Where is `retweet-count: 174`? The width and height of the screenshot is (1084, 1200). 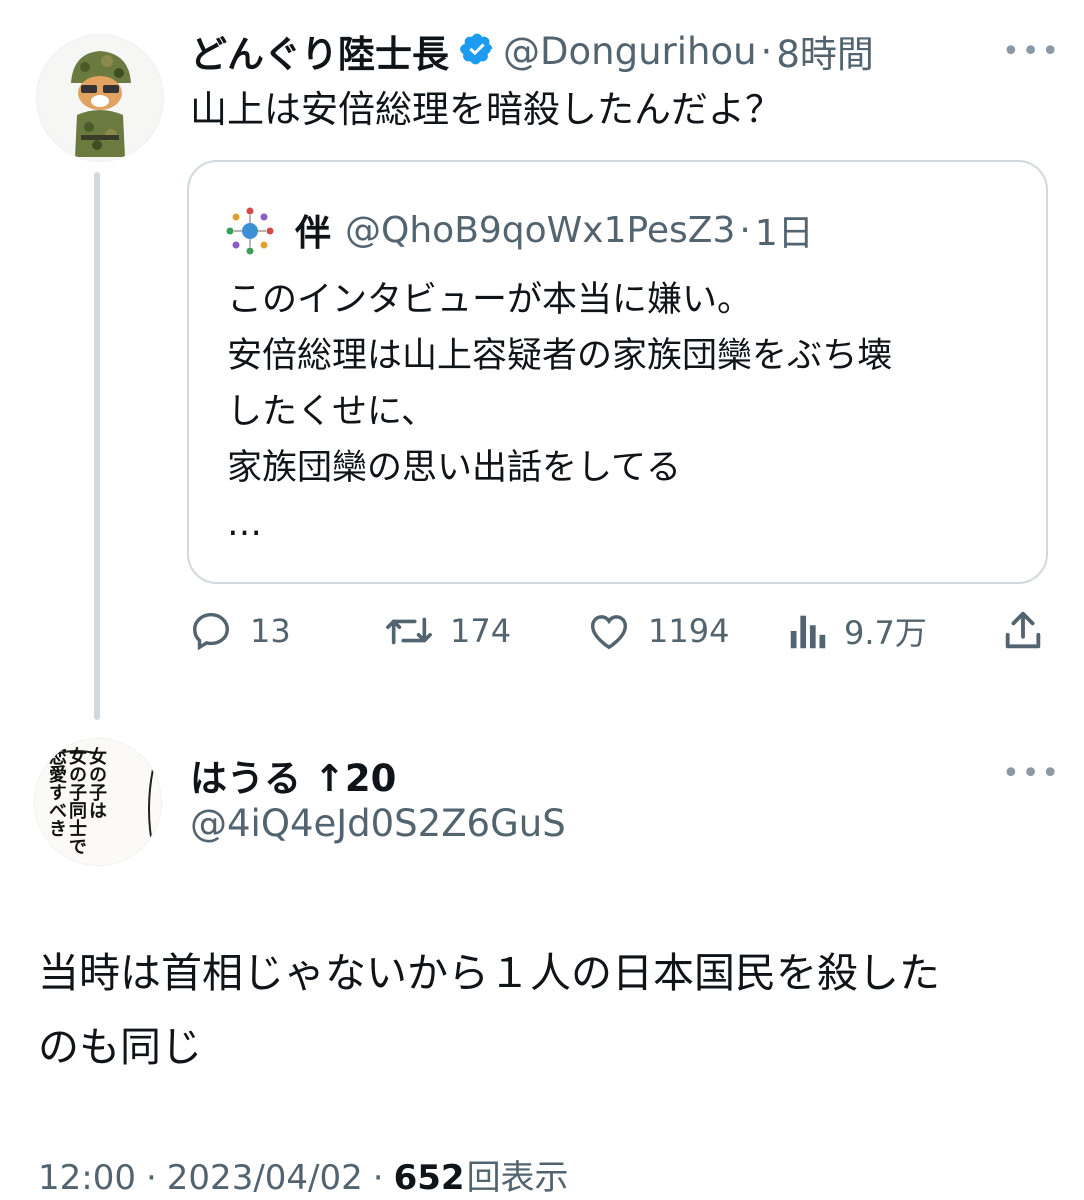
retweet-count: 174 is located at coordinates (481, 631).